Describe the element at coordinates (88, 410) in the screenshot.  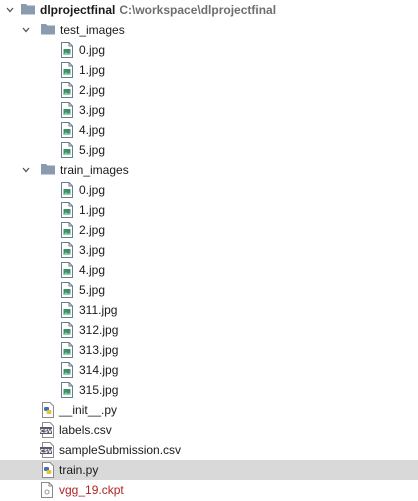
I see `file-label: __init__.py` at that location.